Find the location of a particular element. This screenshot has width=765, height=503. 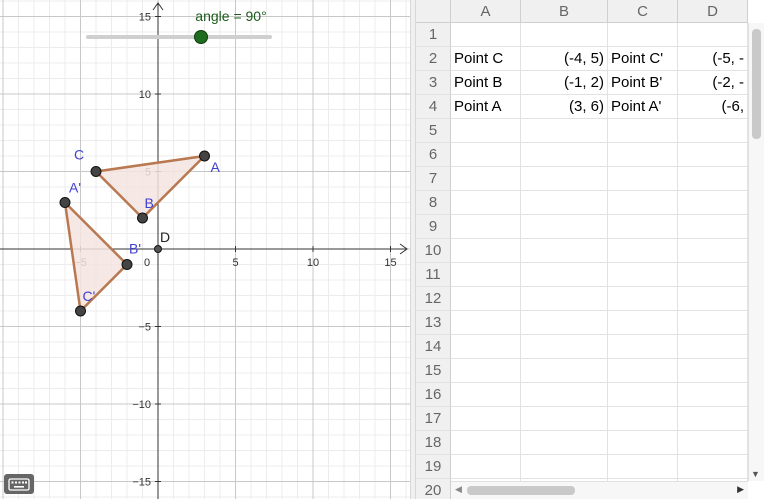

row-header-1: 1 is located at coordinates (433, 35).